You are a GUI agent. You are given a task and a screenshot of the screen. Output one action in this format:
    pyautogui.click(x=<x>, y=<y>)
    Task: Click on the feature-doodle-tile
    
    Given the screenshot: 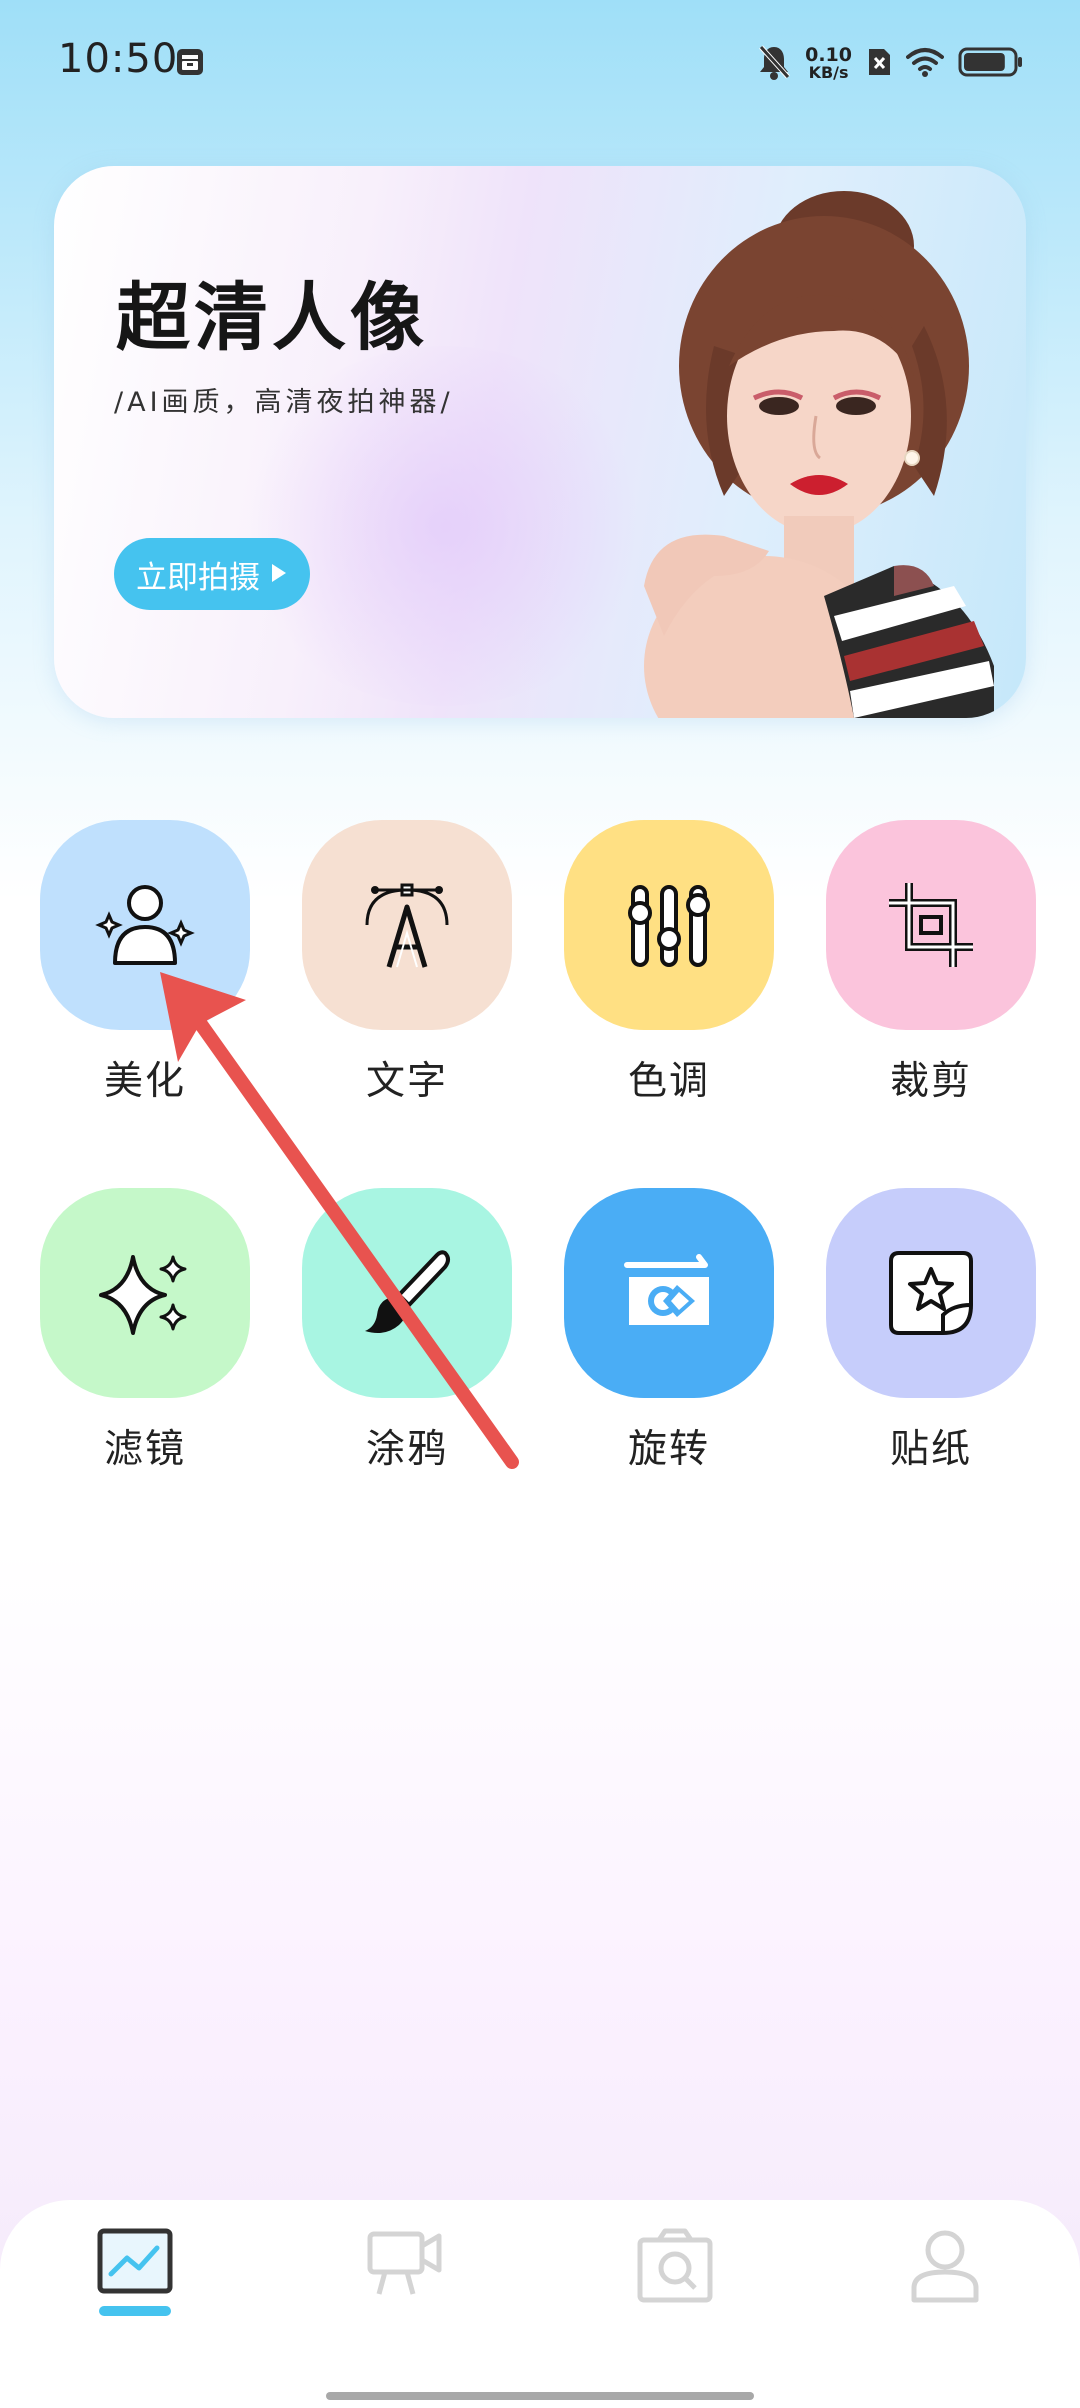 What is the action you would take?
    pyautogui.click(x=407, y=1293)
    